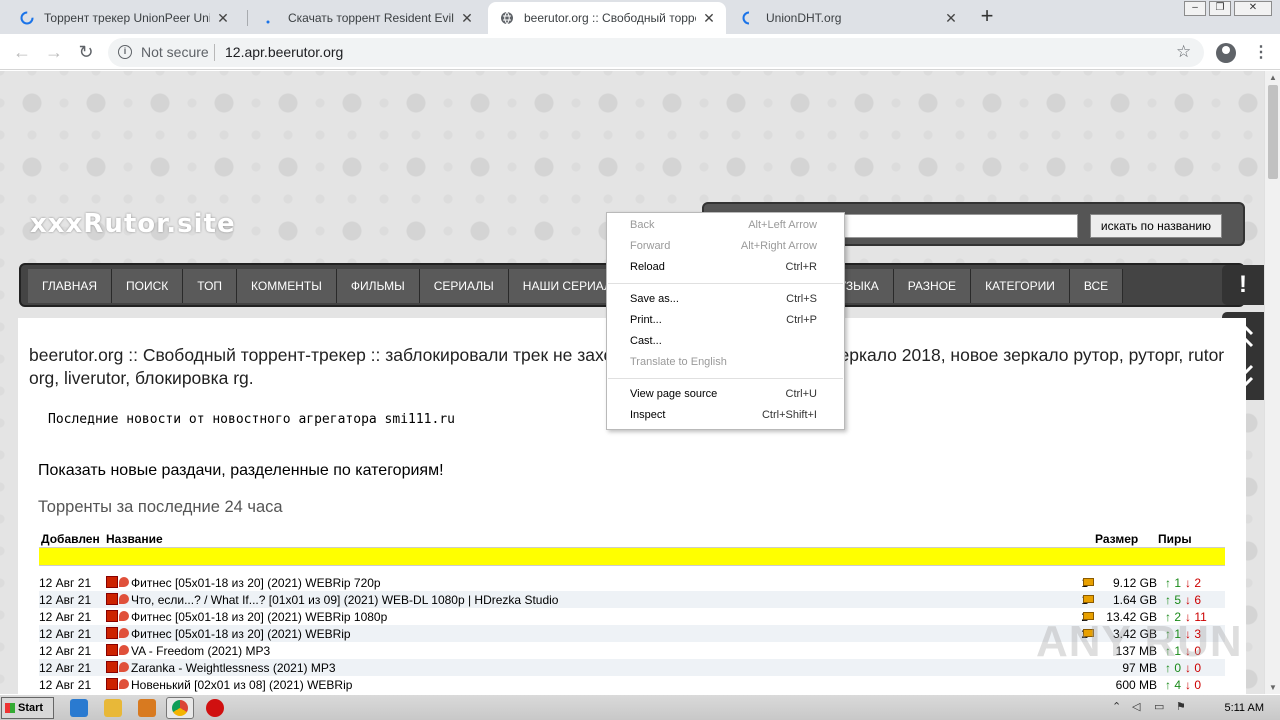  I want to click on page-scrollbar: ▲ ▼, so click(1272, 382).